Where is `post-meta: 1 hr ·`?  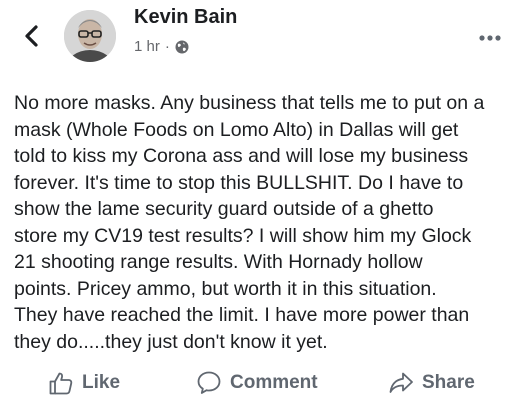 post-meta: 1 hr · is located at coordinates (161, 46).